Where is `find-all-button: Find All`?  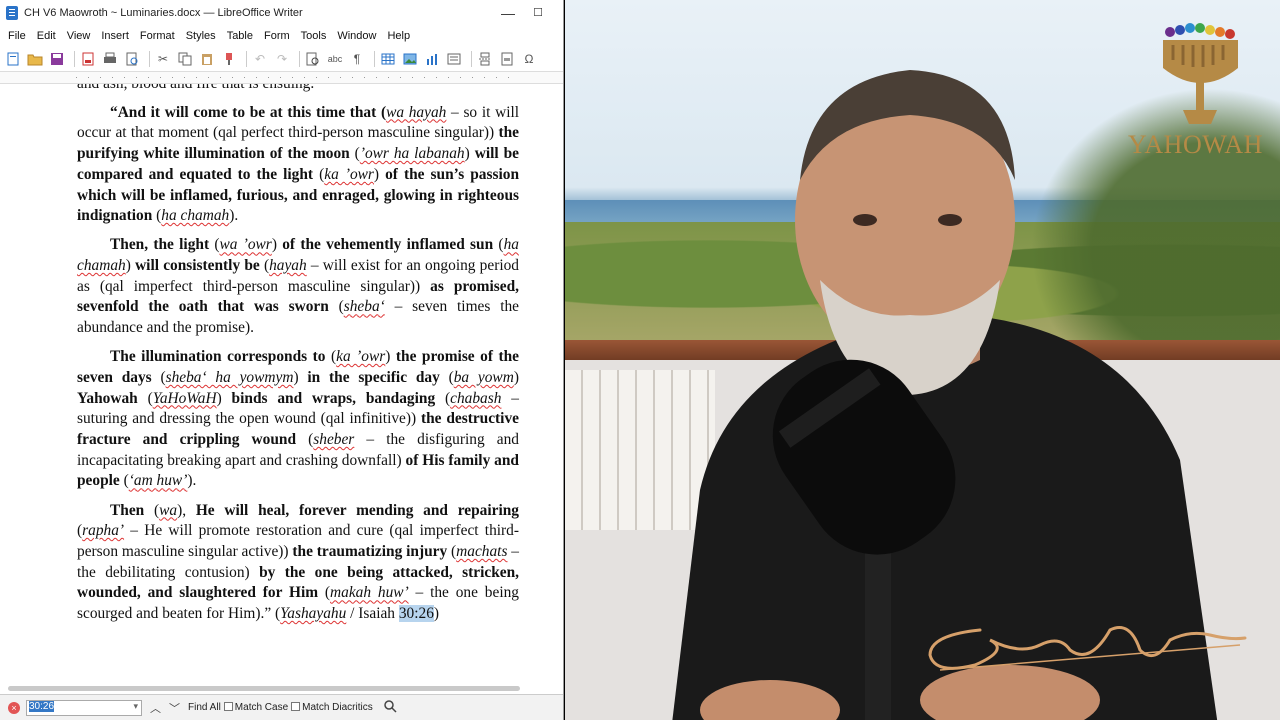 find-all-button: Find All is located at coordinates (204, 707).